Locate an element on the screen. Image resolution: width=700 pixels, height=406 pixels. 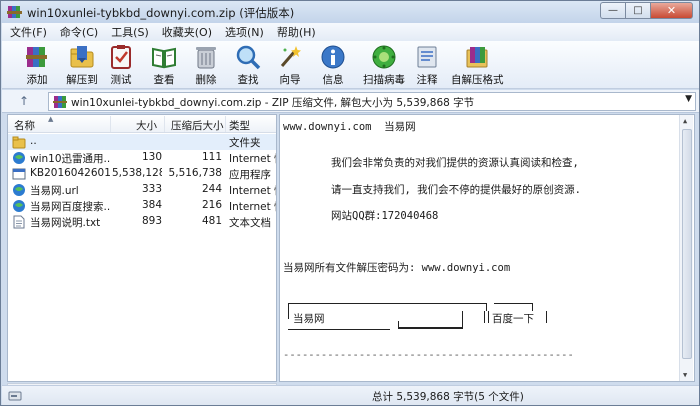
file-size: 130 is located at coordinates (151, 157).